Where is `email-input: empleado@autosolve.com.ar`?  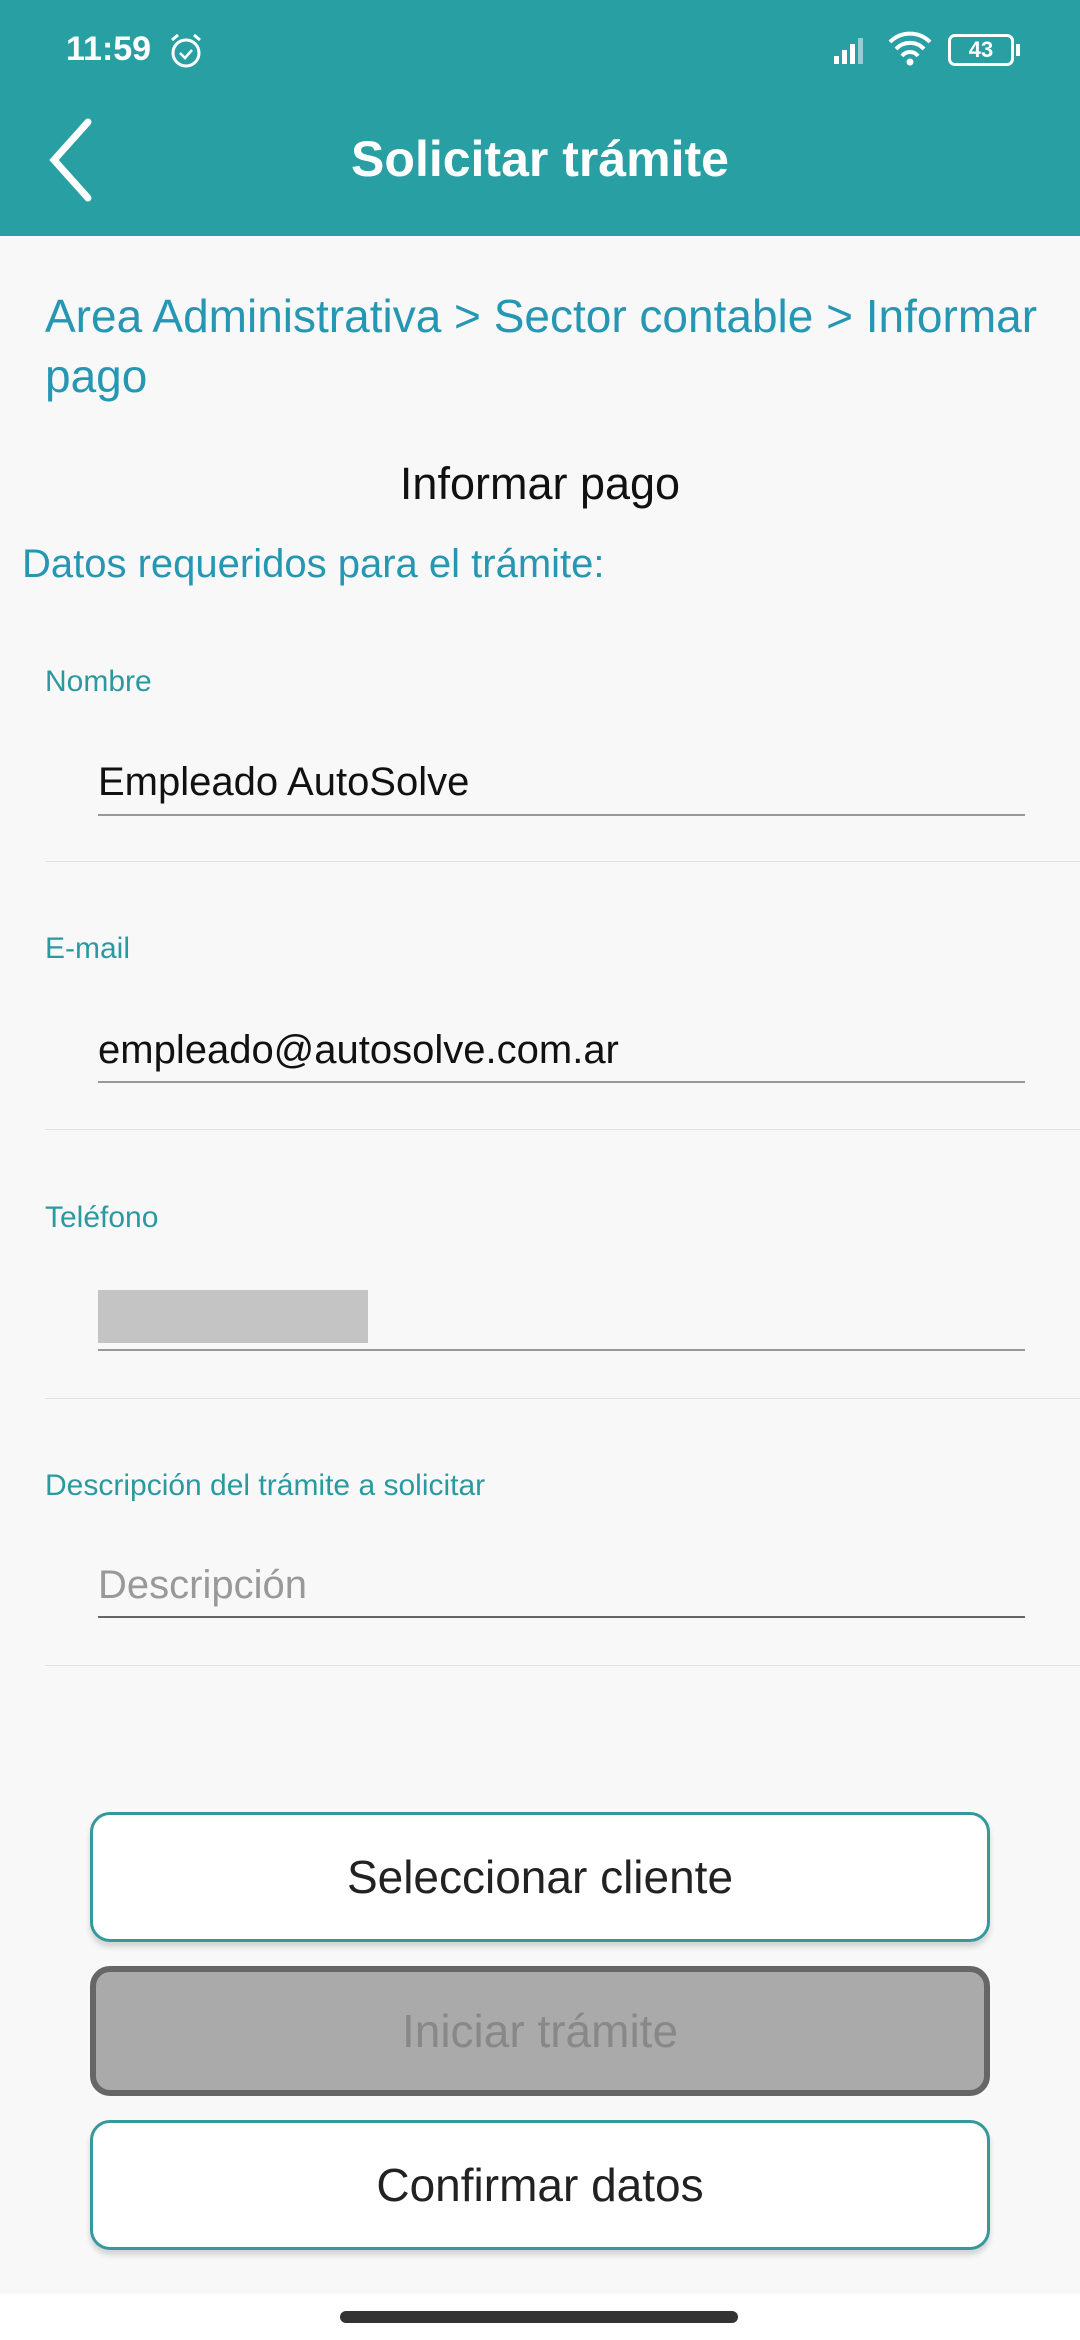
email-input: empleado@autosolve.com.ar is located at coordinates (358, 1050).